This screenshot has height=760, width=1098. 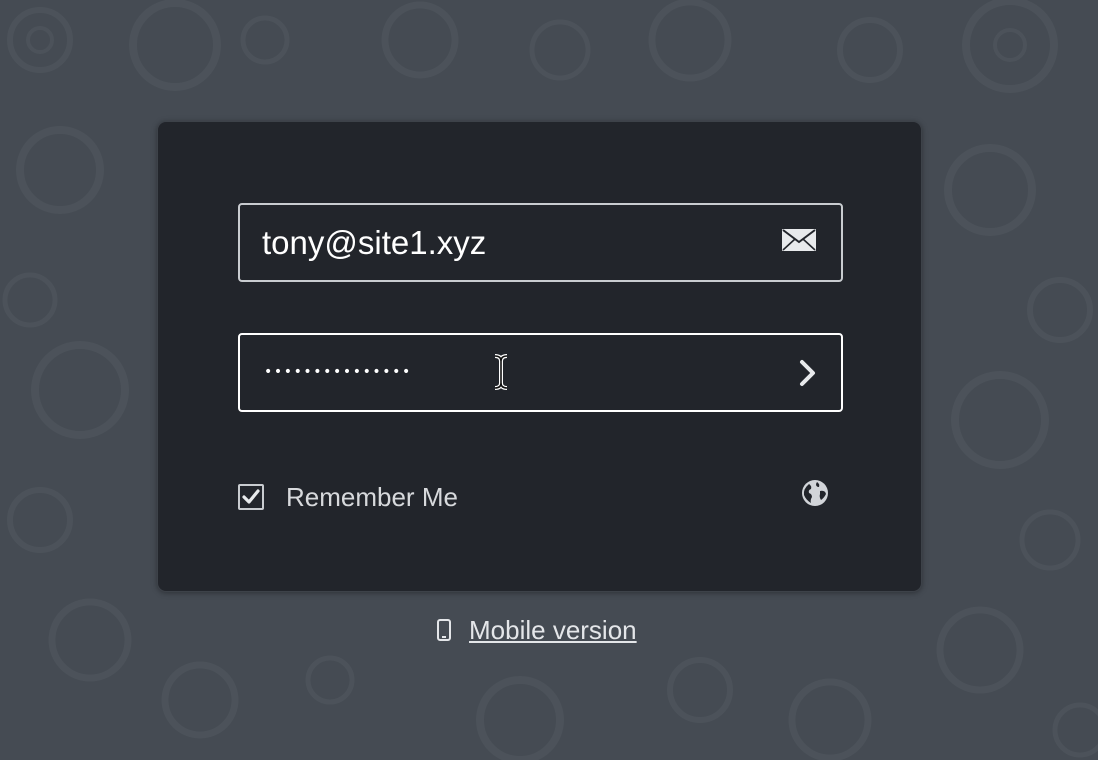 What do you see at coordinates (815, 493) in the screenshot?
I see `globe-icon` at bounding box center [815, 493].